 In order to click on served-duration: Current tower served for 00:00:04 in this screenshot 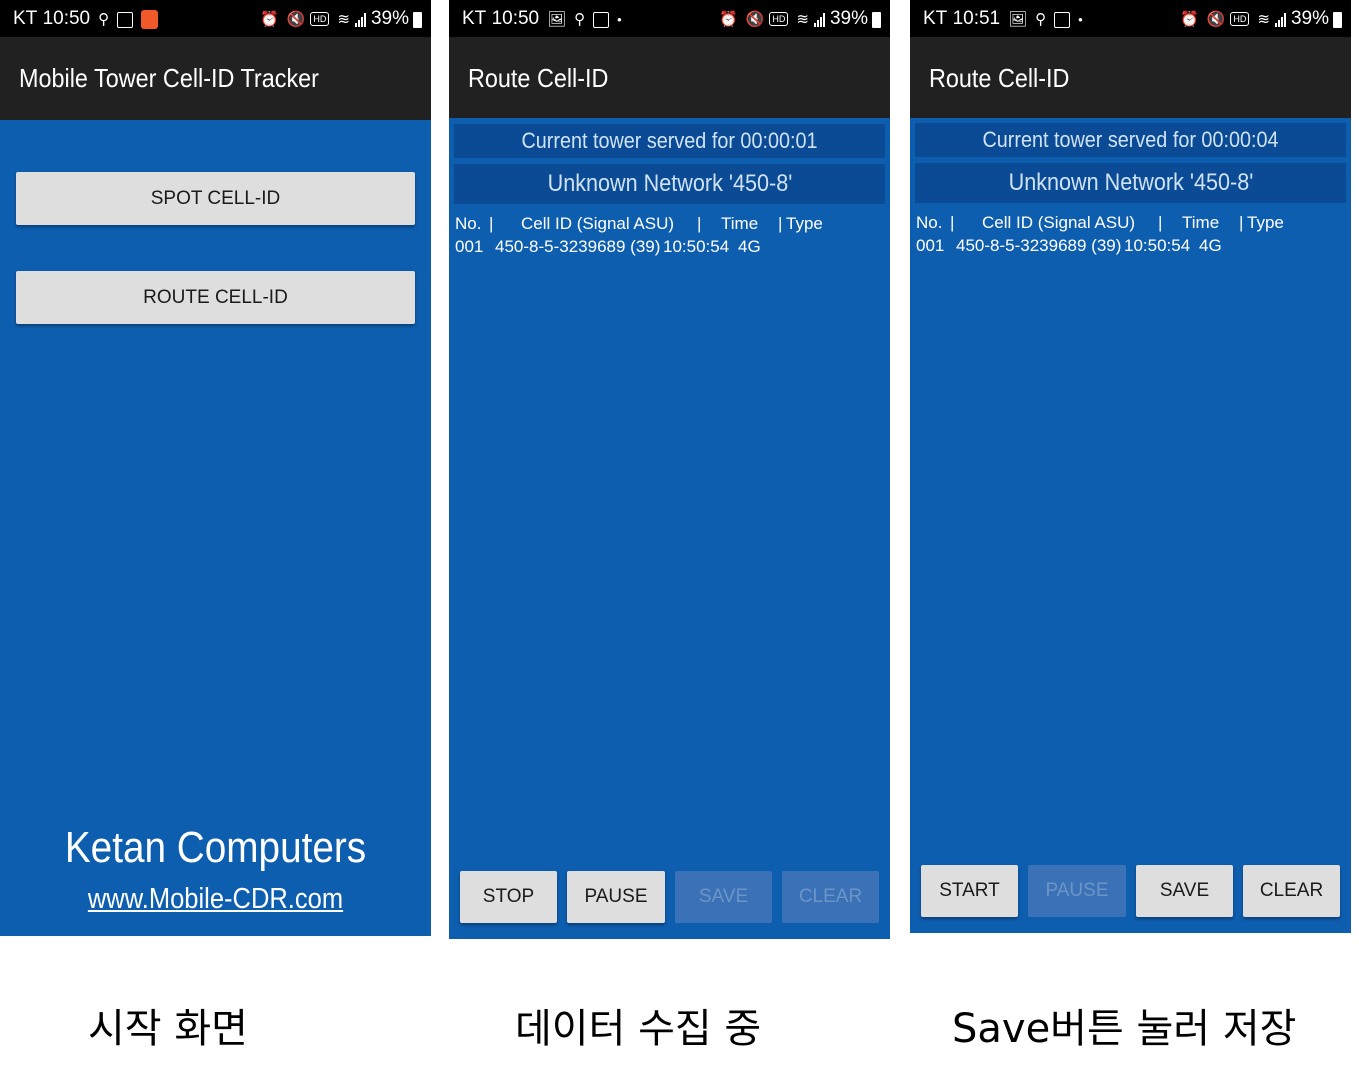, I will do `click(1130, 139)`.